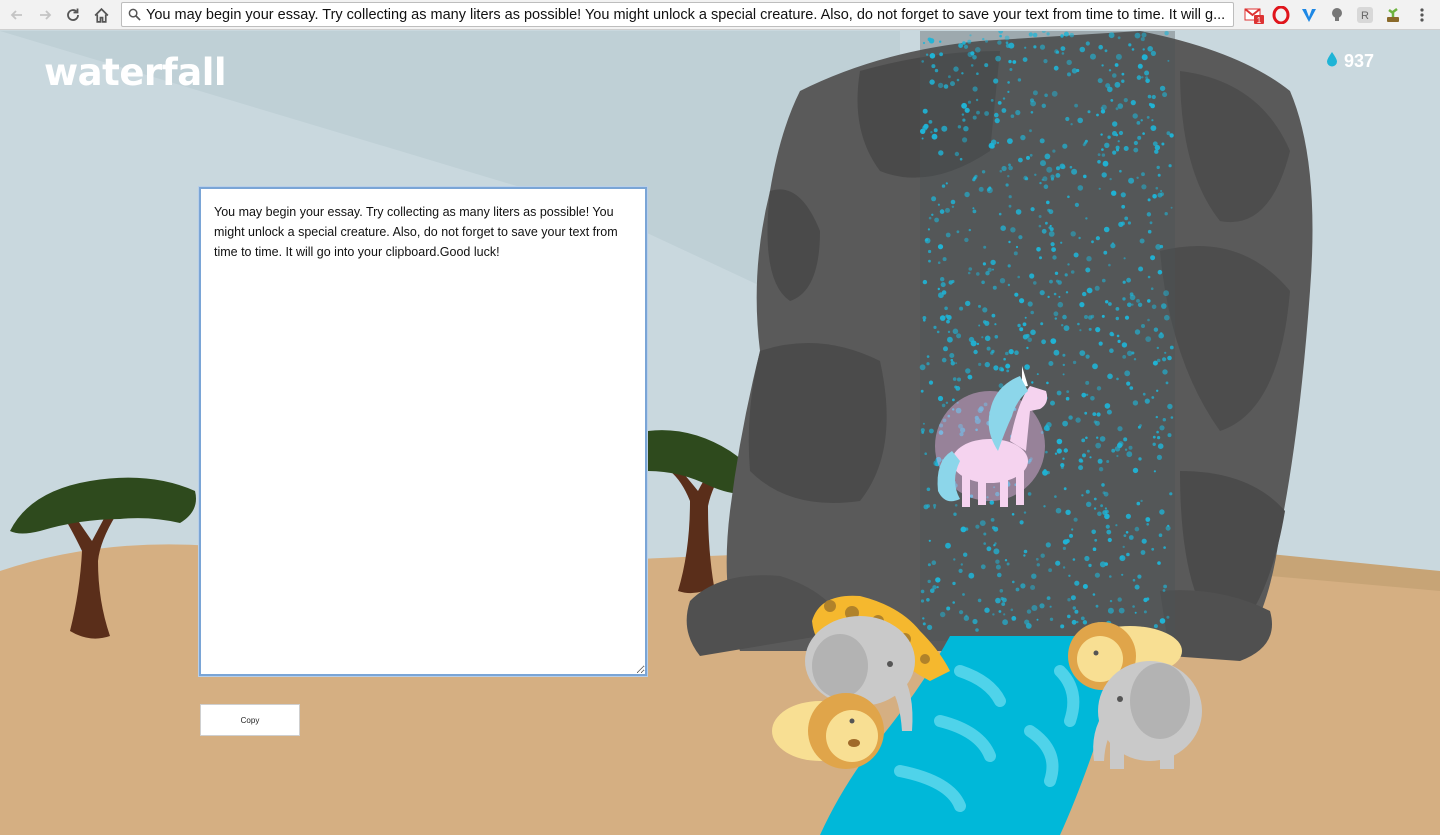 The width and height of the screenshot is (1440, 835). Describe the element at coordinates (1337, 15) in the screenshot. I see `bulb-icon` at that location.